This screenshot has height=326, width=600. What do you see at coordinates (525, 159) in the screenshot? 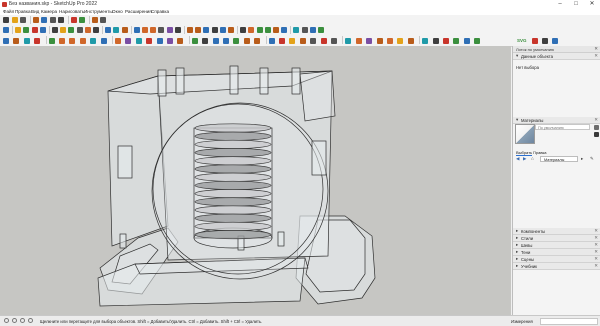
I see `forward-arrow-icon: ▶` at bounding box center [525, 159].